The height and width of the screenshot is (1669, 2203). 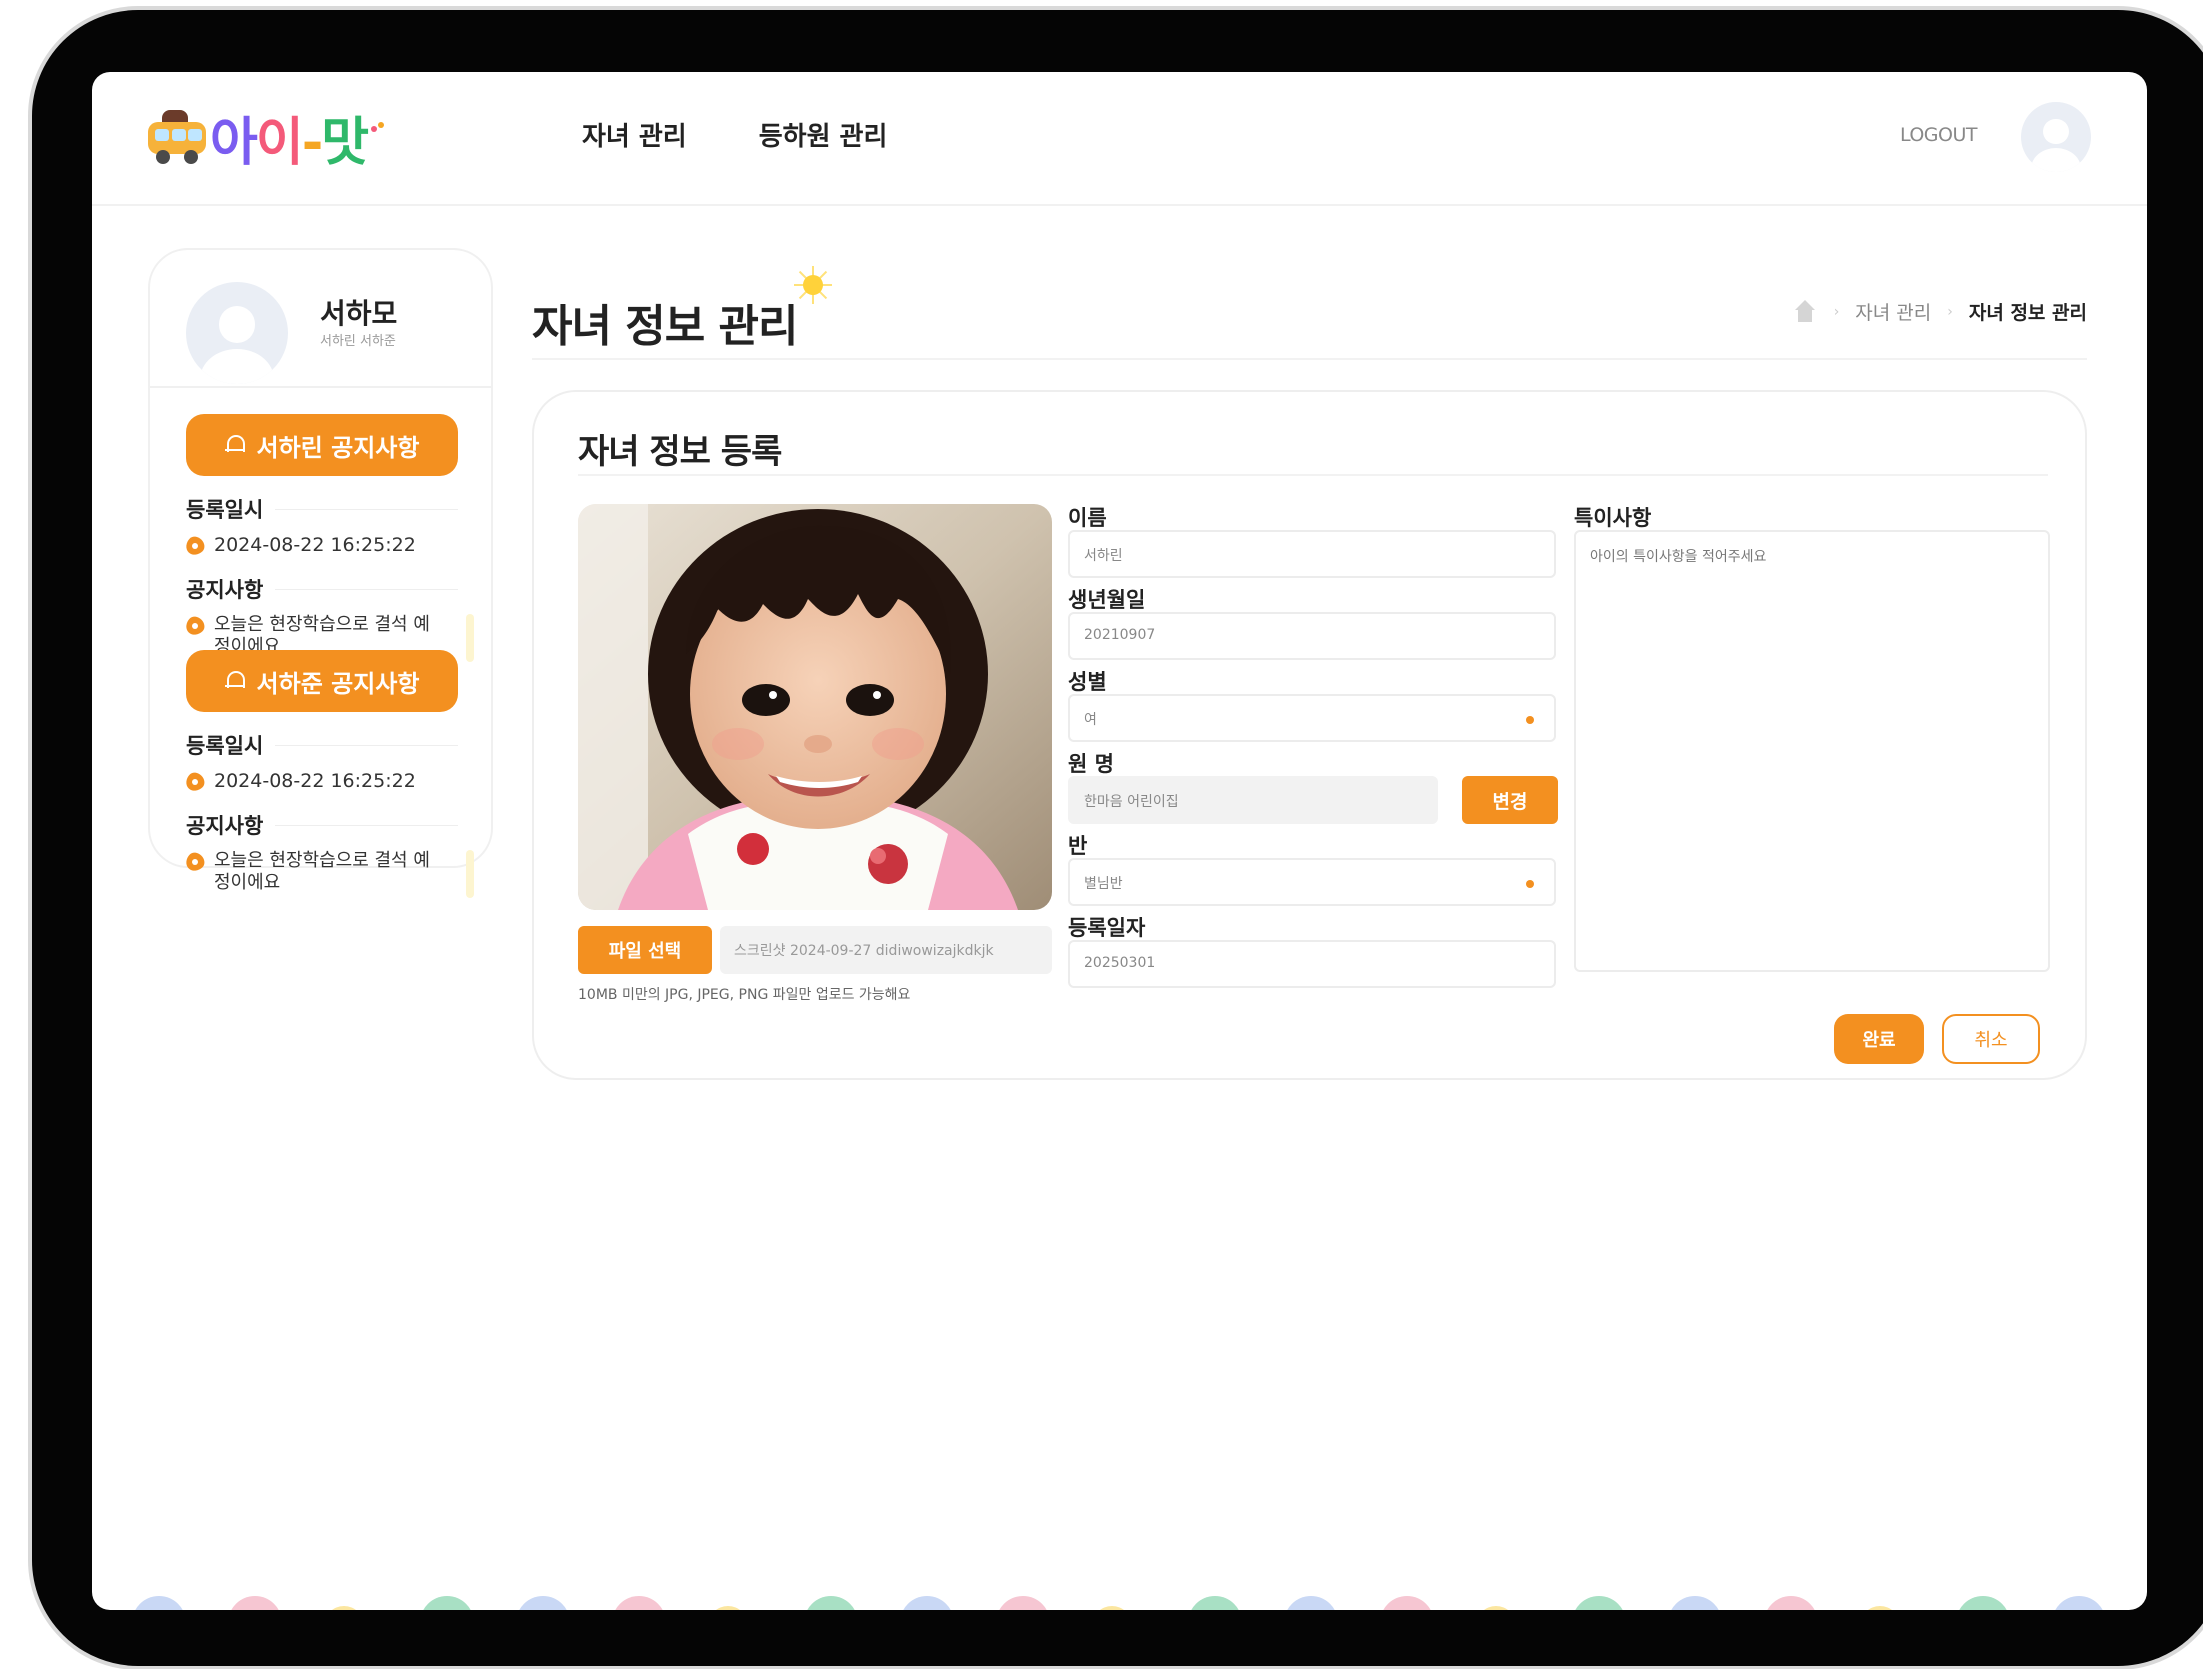 What do you see at coordinates (823, 134) in the screenshot?
I see `nav-attendance-management: 등하원 관리` at bounding box center [823, 134].